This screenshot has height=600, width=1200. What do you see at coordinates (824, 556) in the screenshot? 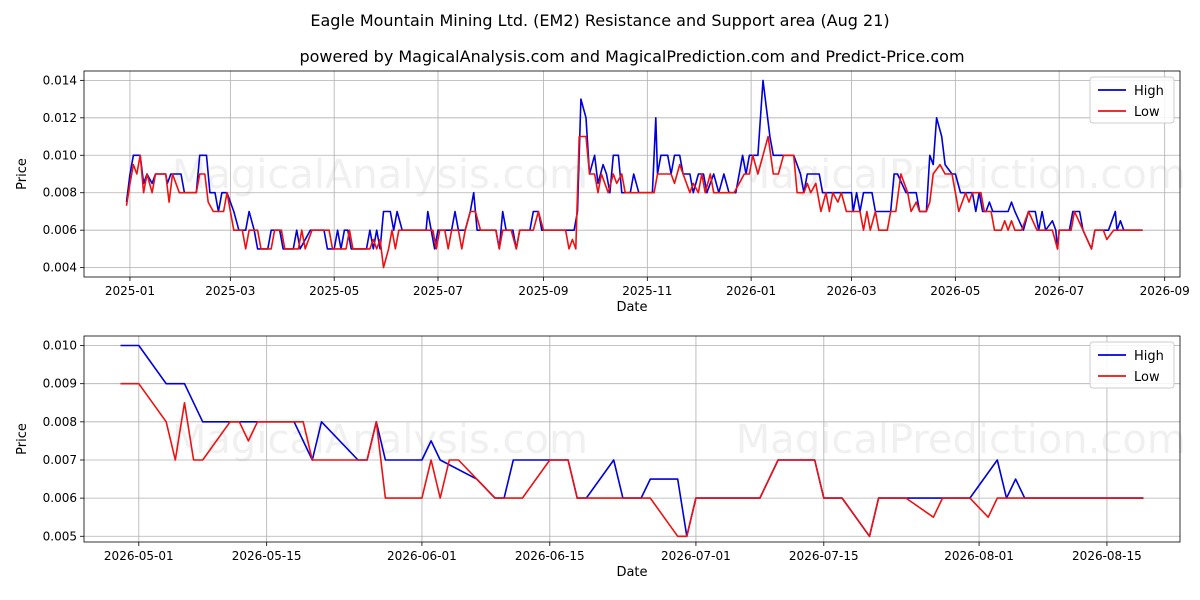
I see `x-tick-label: 2026-07-15` at bounding box center [824, 556].